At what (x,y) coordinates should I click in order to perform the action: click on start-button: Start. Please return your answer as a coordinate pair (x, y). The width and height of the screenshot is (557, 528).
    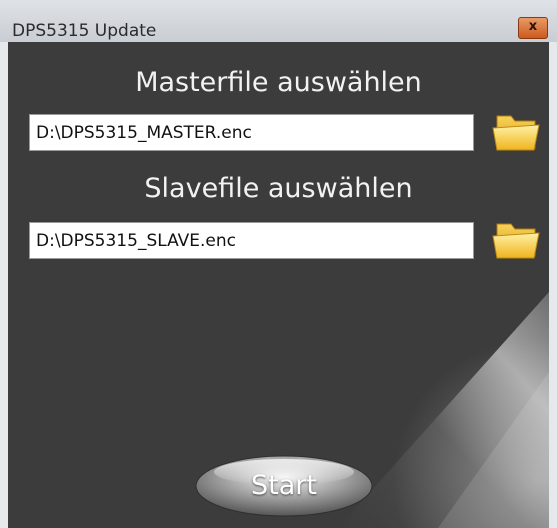
    Looking at the image, I should click on (284, 485).